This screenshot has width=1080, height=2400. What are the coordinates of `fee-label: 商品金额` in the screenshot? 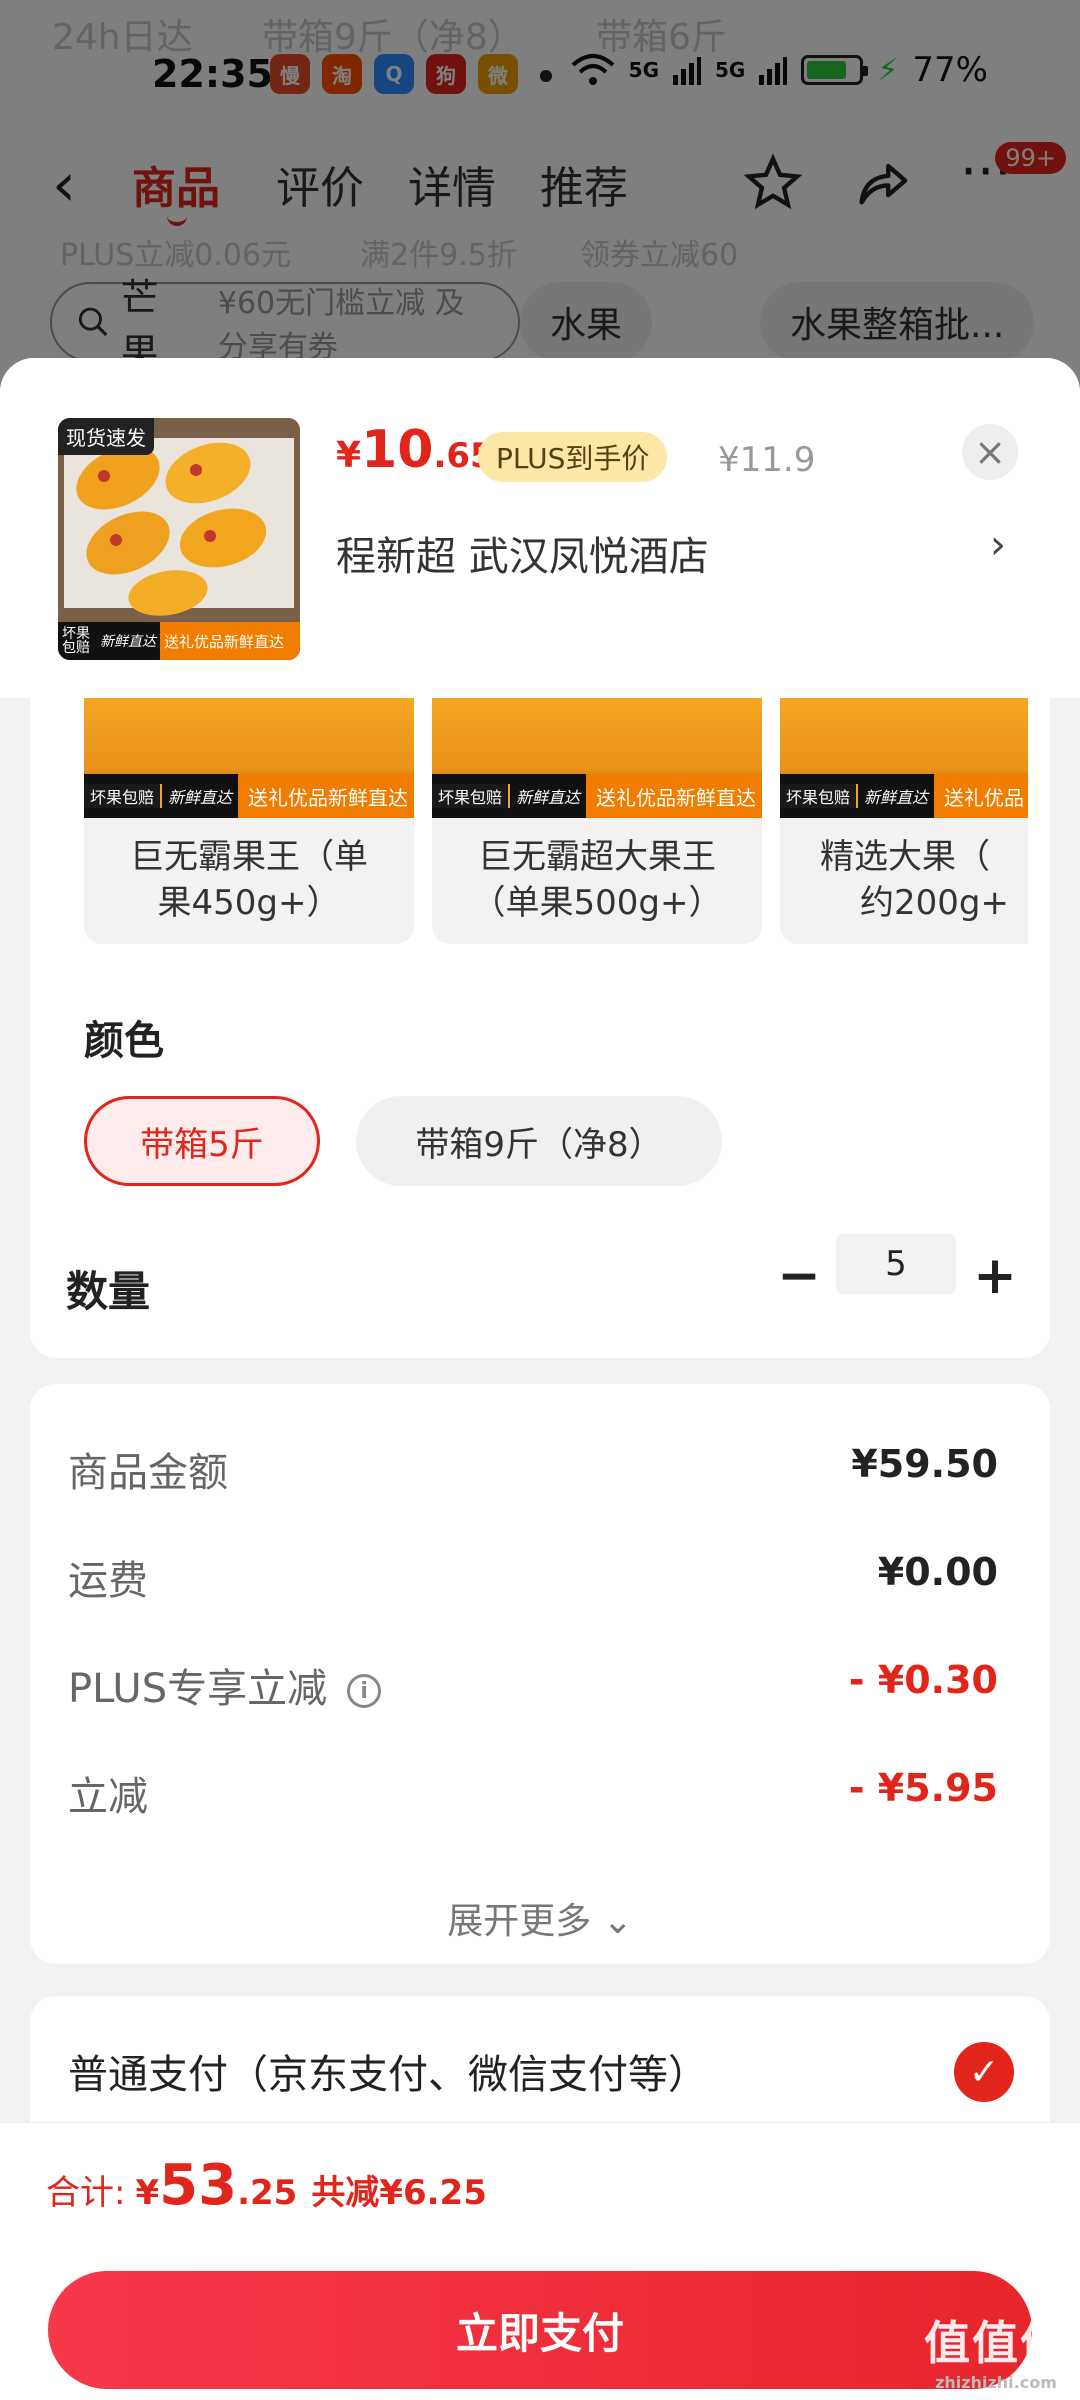 It's located at (148, 1473).